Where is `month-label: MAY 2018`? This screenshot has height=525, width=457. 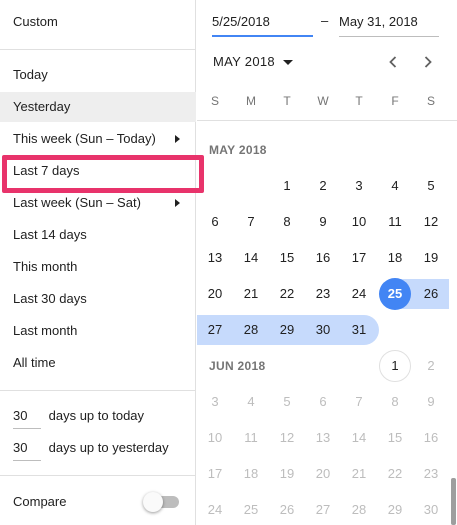
month-label: MAY 2018 is located at coordinates (238, 150).